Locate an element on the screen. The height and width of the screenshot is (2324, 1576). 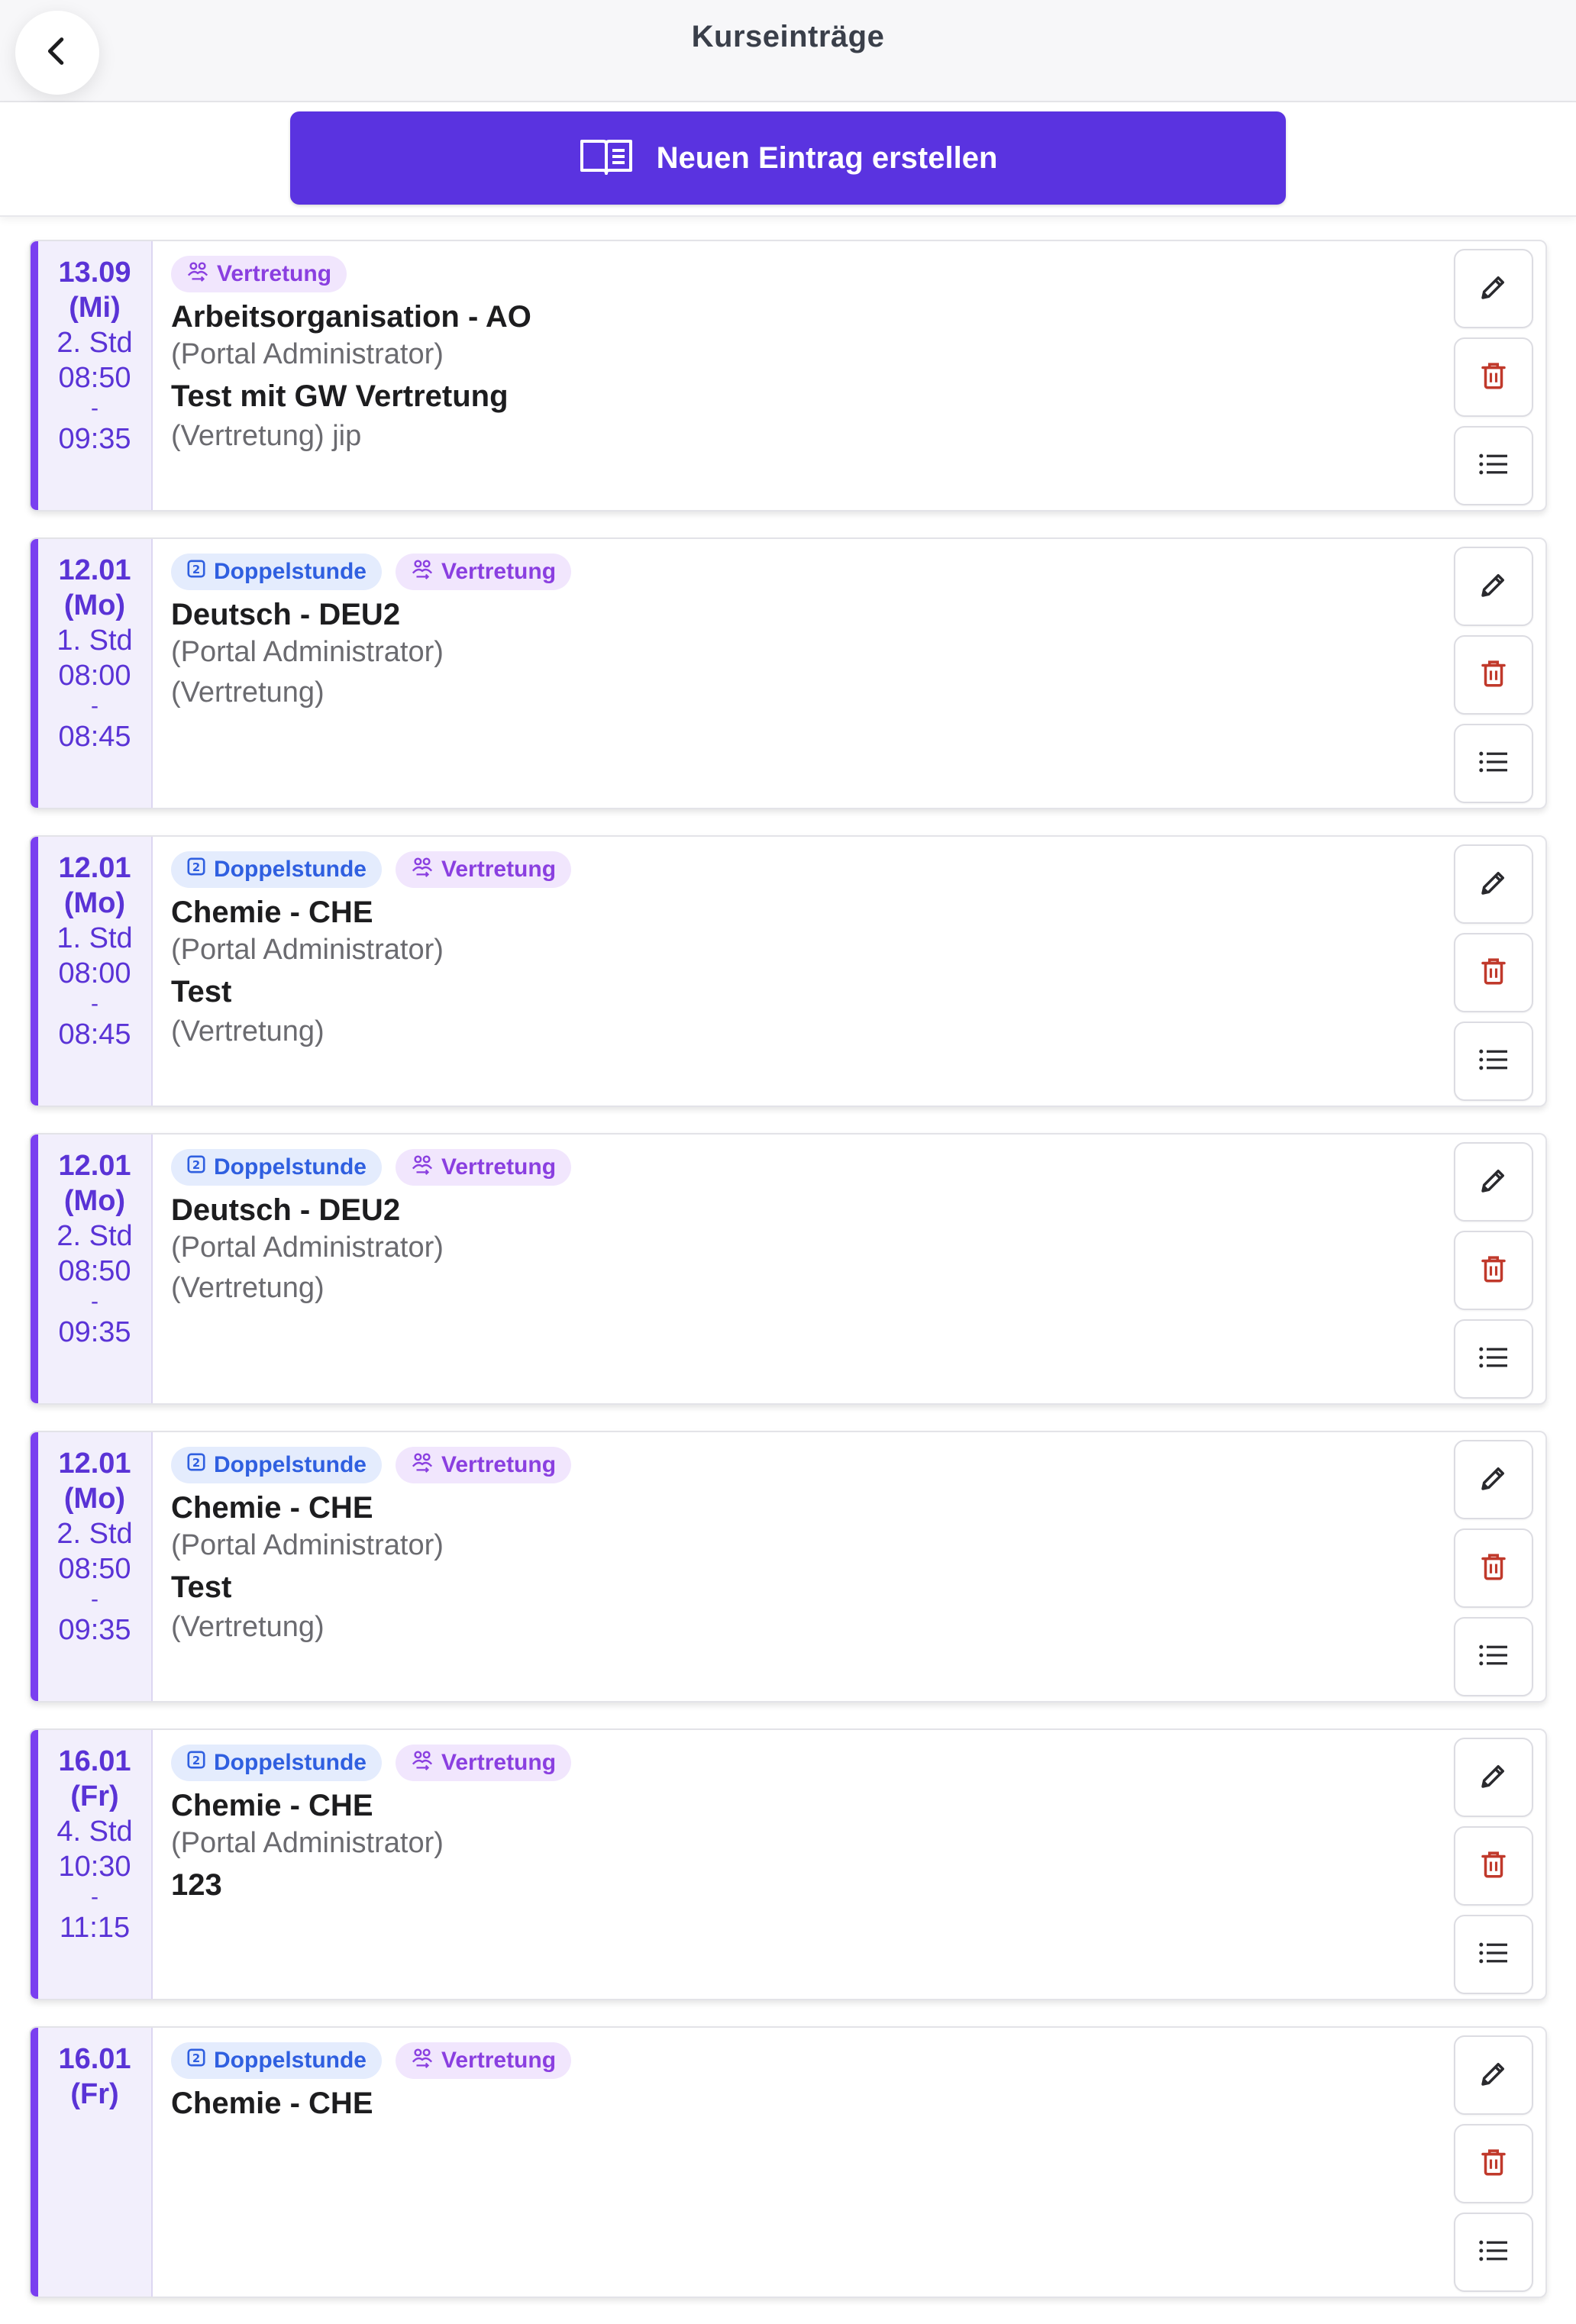
entry-end-time: 08:45 is located at coordinates (94, 1034).